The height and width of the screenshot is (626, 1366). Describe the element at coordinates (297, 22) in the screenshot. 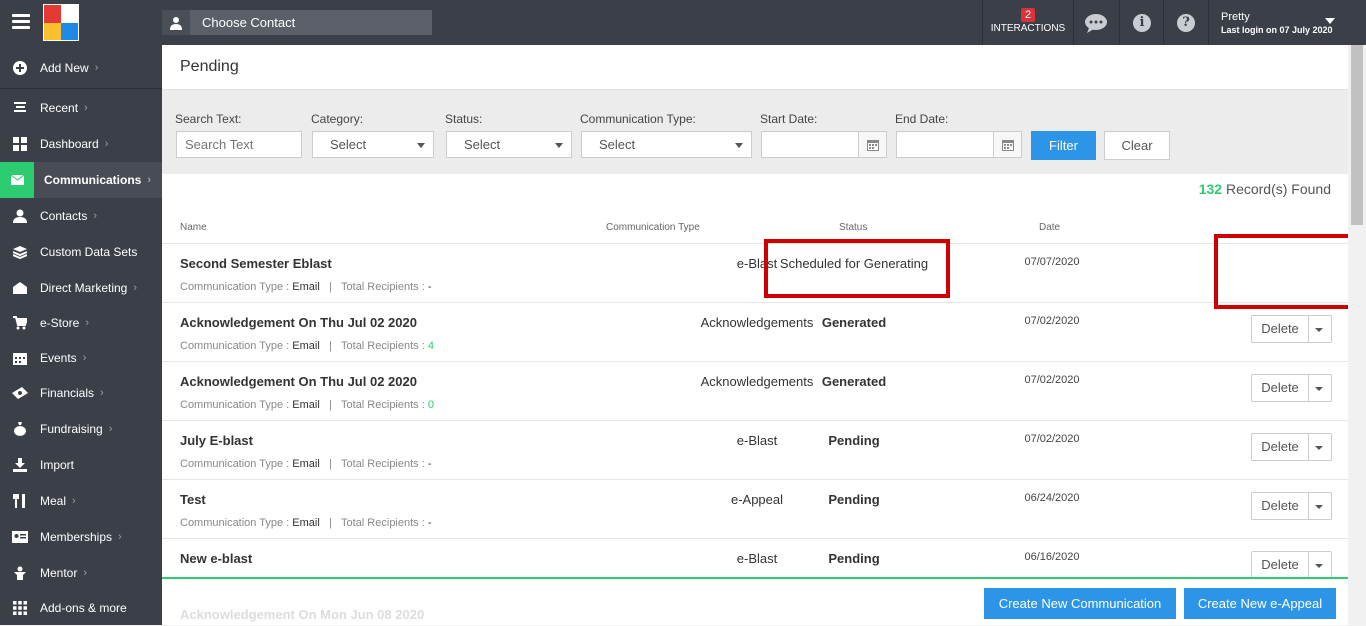

I see `choose-contact-input: Choose Contact` at that location.